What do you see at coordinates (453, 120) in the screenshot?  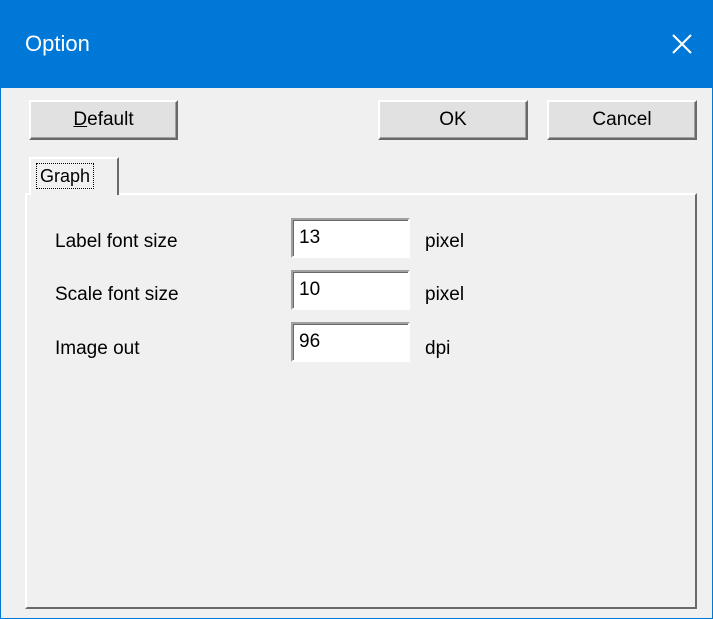 I see `ok-button: OK` at bounding box center [453, 120].